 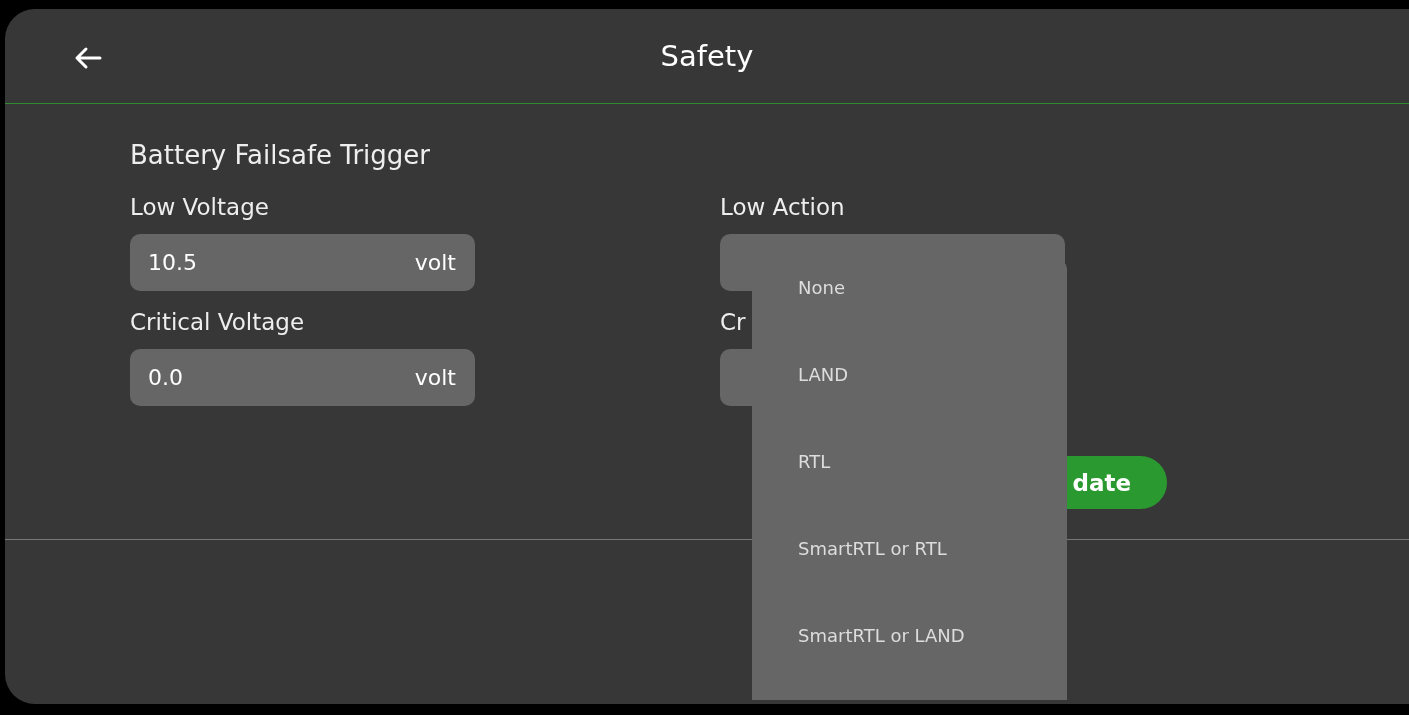 I want to click on field-label: Low Voltage, so click(x=200, y=207).